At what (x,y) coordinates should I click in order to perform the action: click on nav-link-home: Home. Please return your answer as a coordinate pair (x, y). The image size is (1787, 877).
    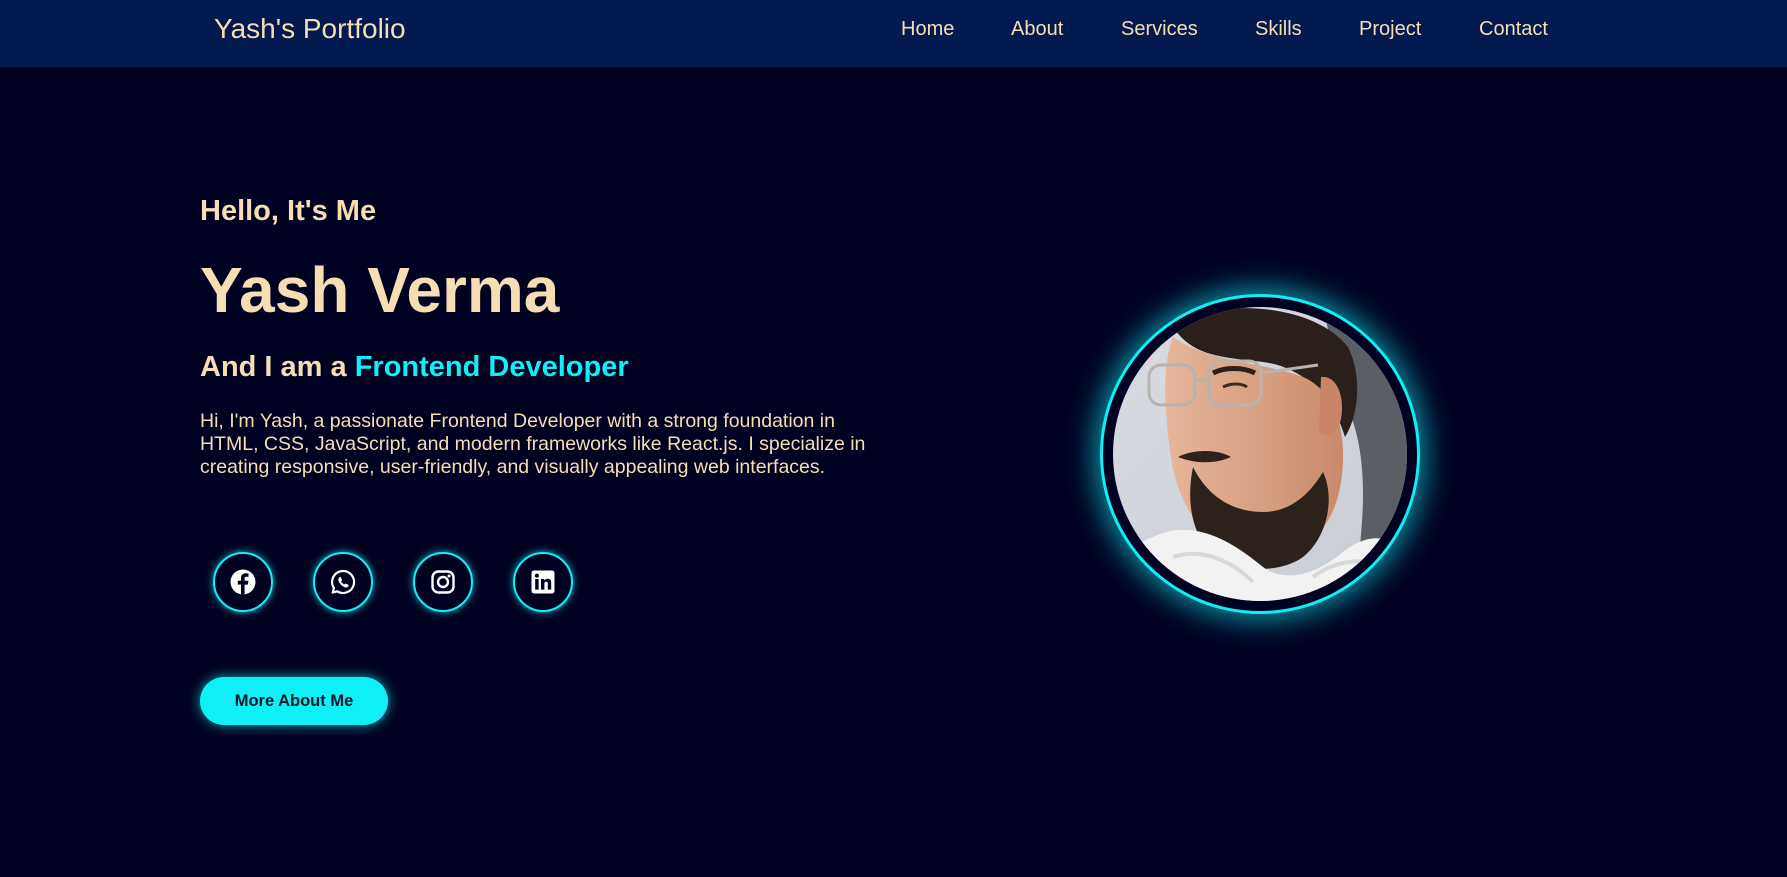
    Looking at the image, I should click on (927, 29).